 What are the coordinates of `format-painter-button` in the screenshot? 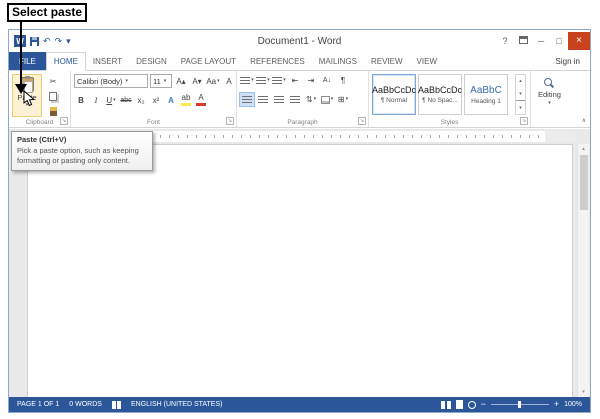 It's located at (53, 111).